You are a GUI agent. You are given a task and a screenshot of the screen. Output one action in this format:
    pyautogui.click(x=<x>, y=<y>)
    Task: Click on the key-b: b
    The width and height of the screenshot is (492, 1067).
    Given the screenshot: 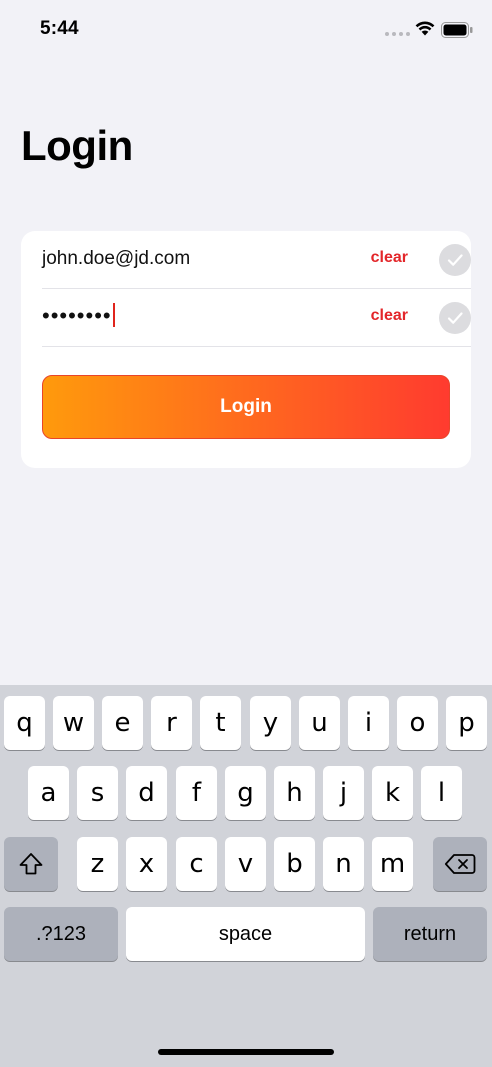 What is the action you would take?
    pyautogui.click(x=294, y=864)
    